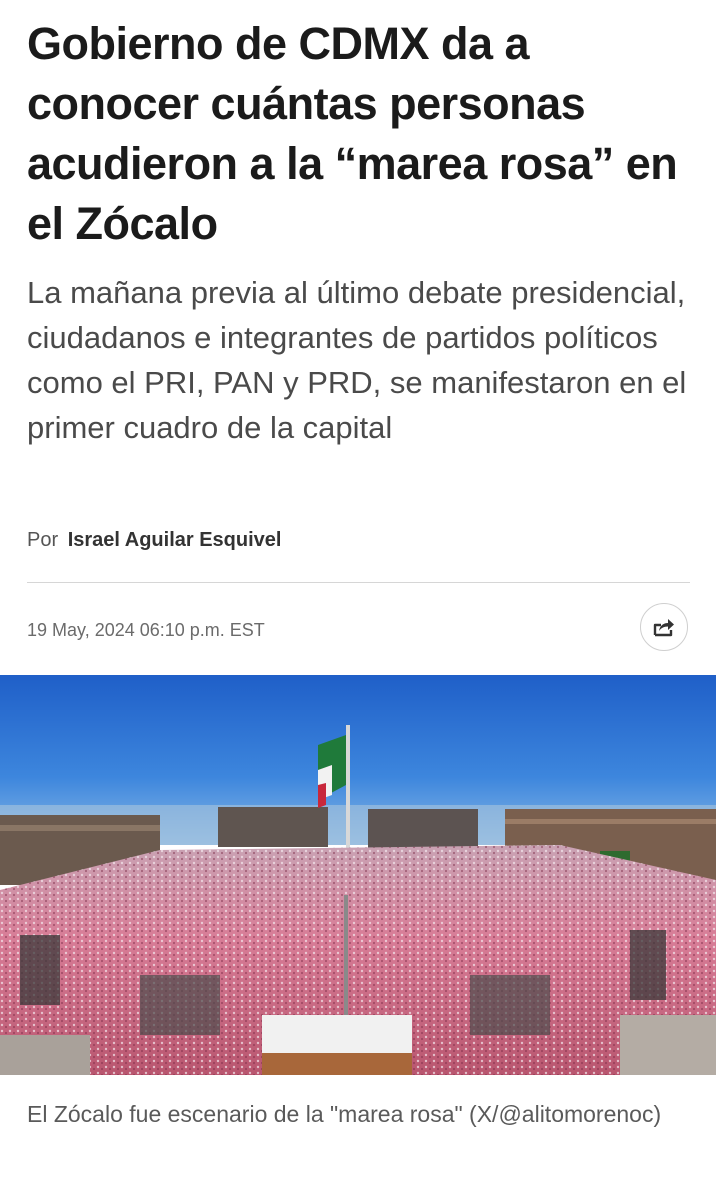 This screenshot has height=1200, width=716. I want to click on byline: Por Israel Aguilar Esquivel, so click(154, 540).